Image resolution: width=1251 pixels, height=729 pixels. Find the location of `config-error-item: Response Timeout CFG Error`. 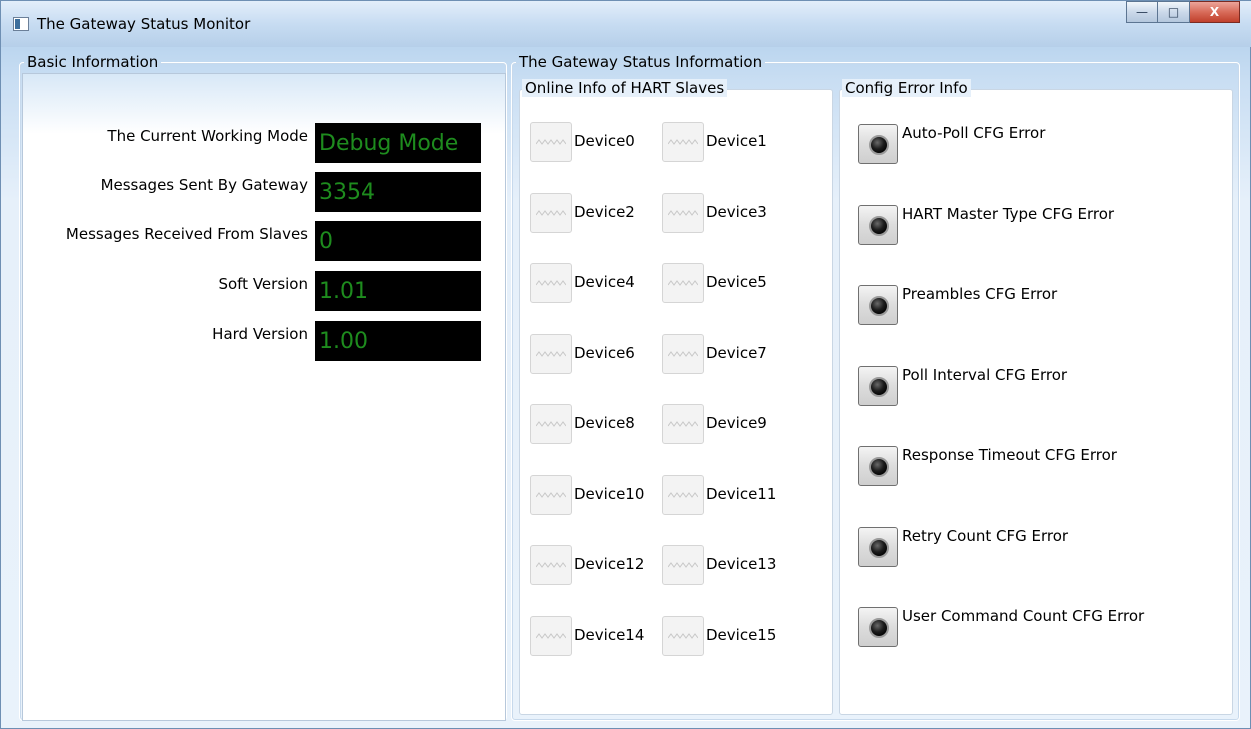

config-error-item: Response Timeout CFG Error is located at coordinates (1048, 469).